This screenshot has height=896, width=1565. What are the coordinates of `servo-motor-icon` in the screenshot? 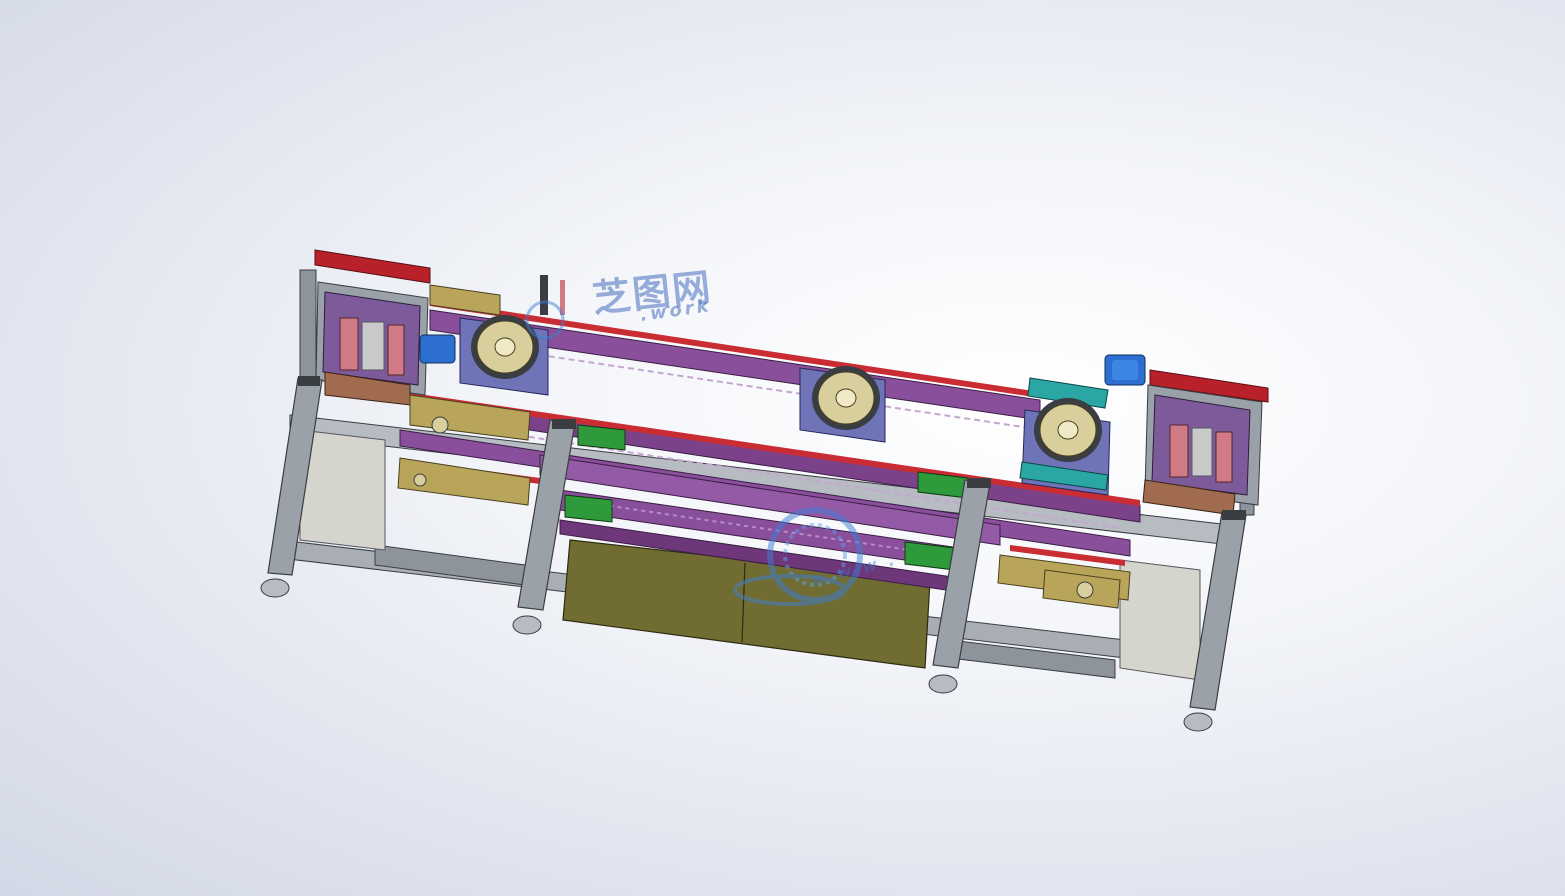 It's located at (1125, 370).